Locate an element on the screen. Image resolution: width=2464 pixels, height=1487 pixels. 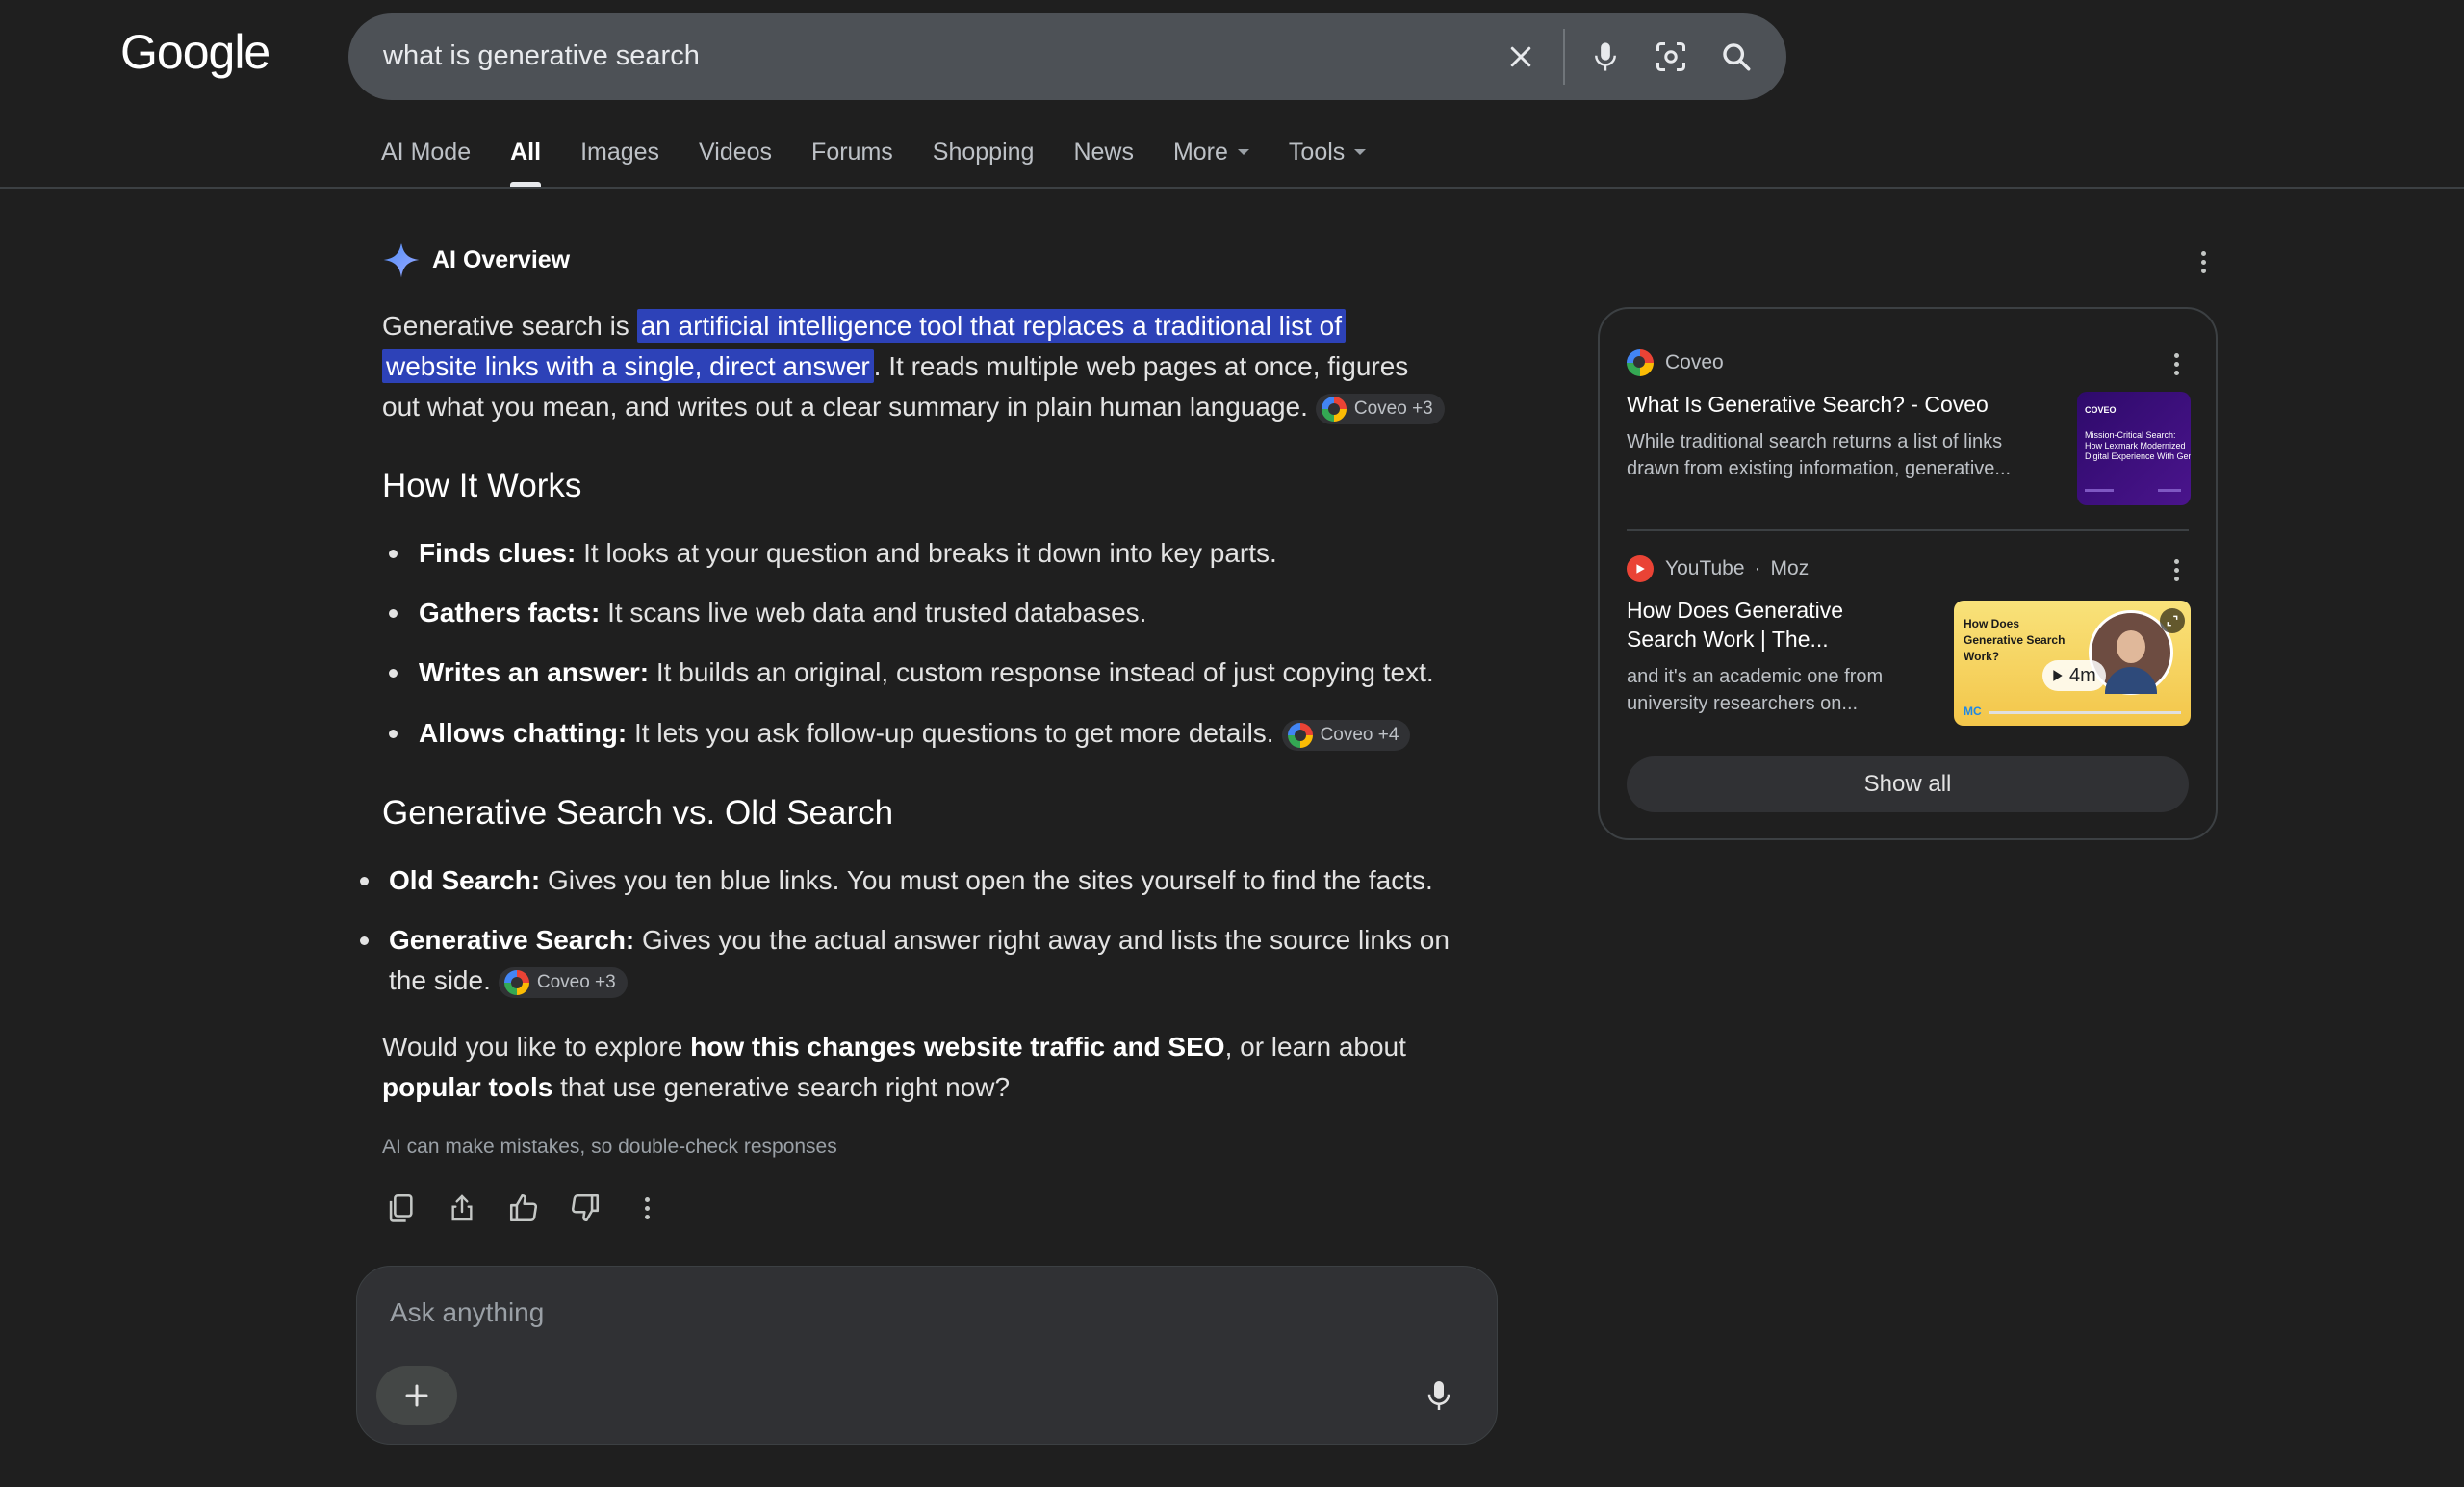
video-thumbnail: How Does Generative Search Work? 4m MC is located at coordinates (2072, 663).